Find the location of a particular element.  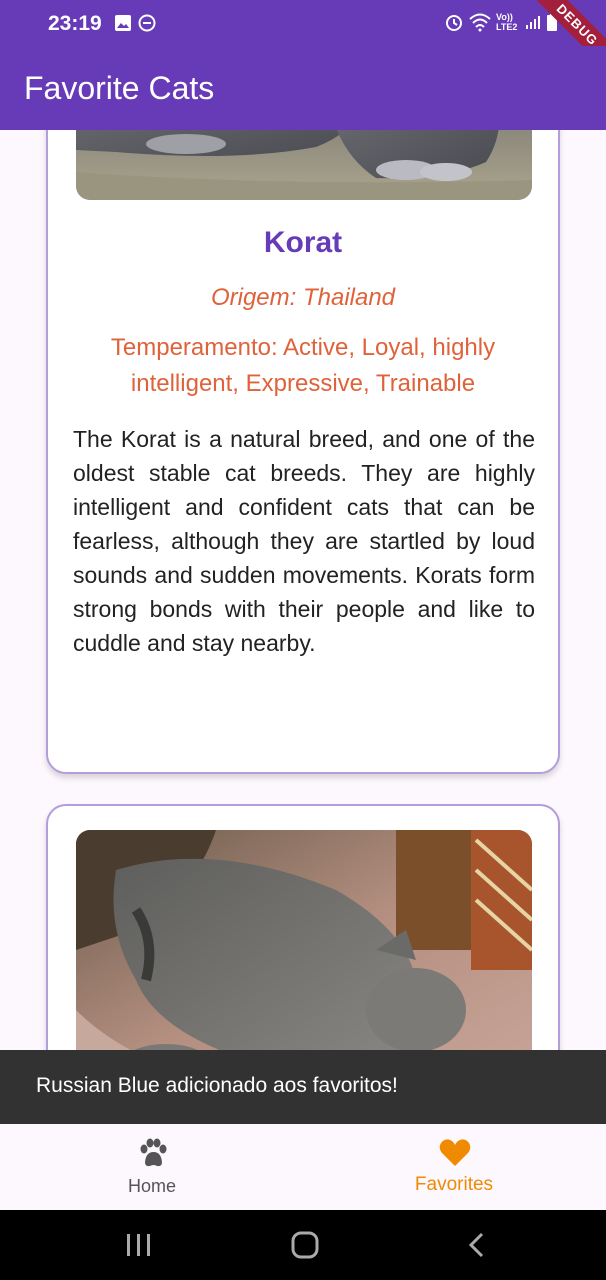

wifi-icon is located at coordinates (480, 22).